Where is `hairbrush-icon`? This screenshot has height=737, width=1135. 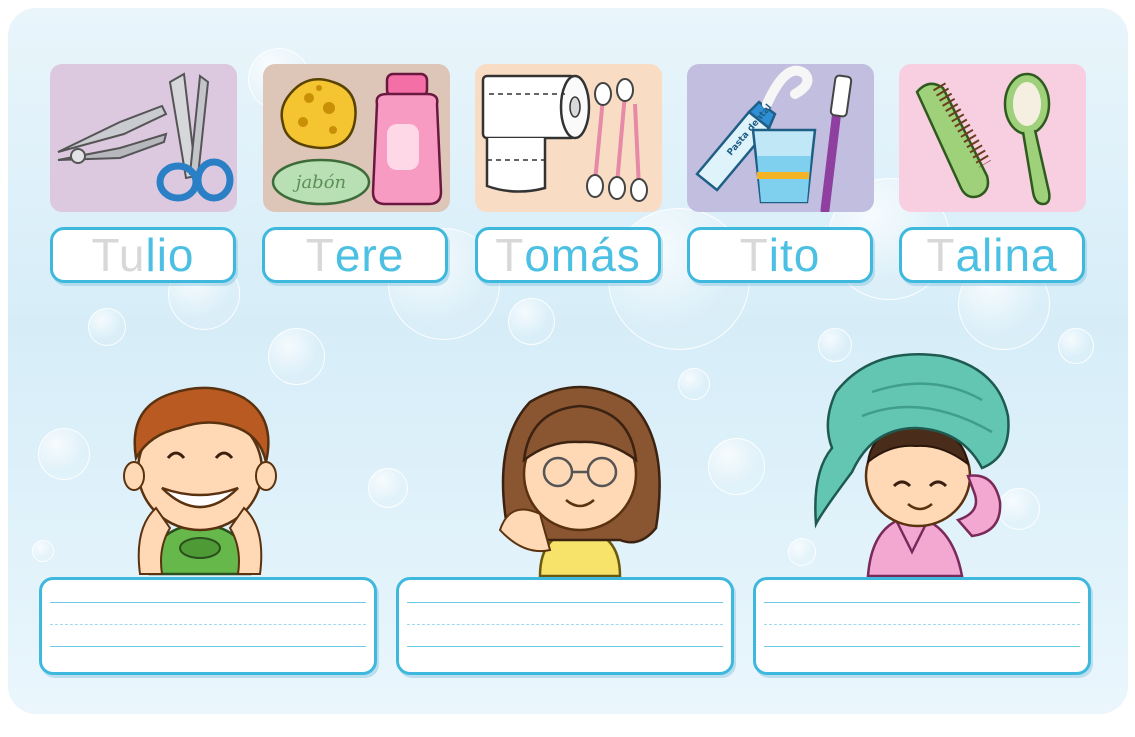 hairbrush-icon is located at coordinates (1027, 139).